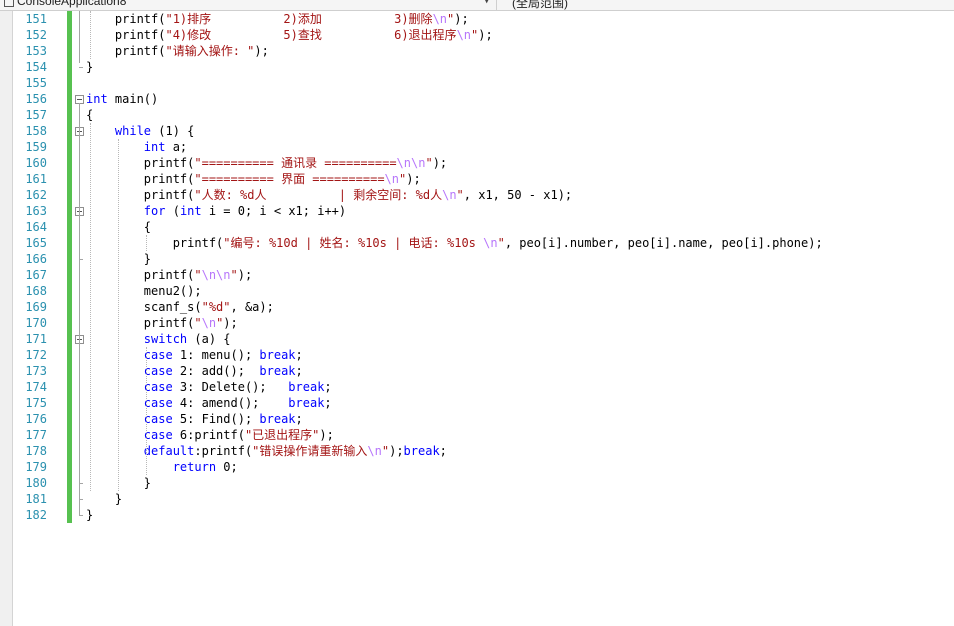 This screenshot has width=954, height=626. What do you see at coordinates (146, 243) in the screenshot?
I see `indent-guide` at bounding box center [146, 243].